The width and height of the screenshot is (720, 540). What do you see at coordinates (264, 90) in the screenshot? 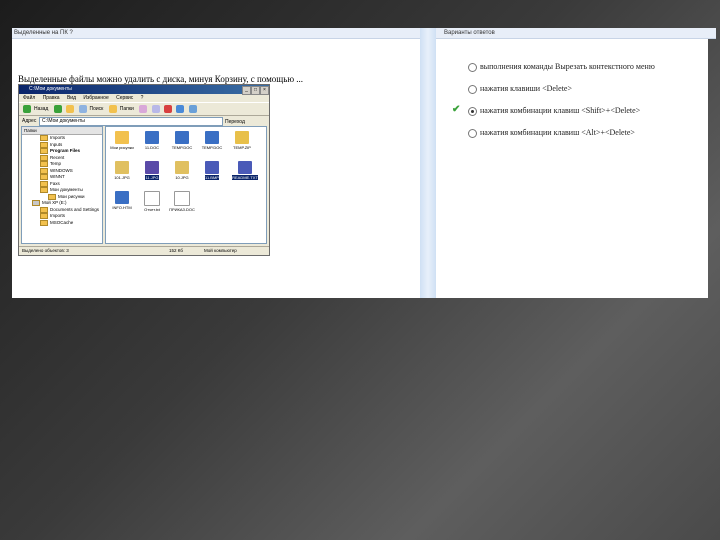
I see `close-icon: ×` at bounding box center [264, 90].